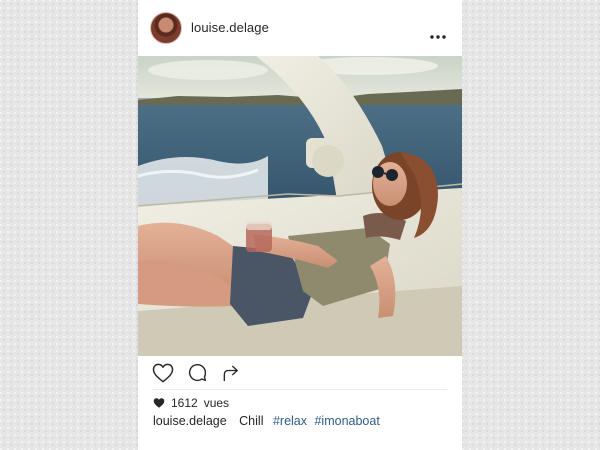 The width and height of the screenshot is (600, 450). I want to click on like-button, so click(163, 375).